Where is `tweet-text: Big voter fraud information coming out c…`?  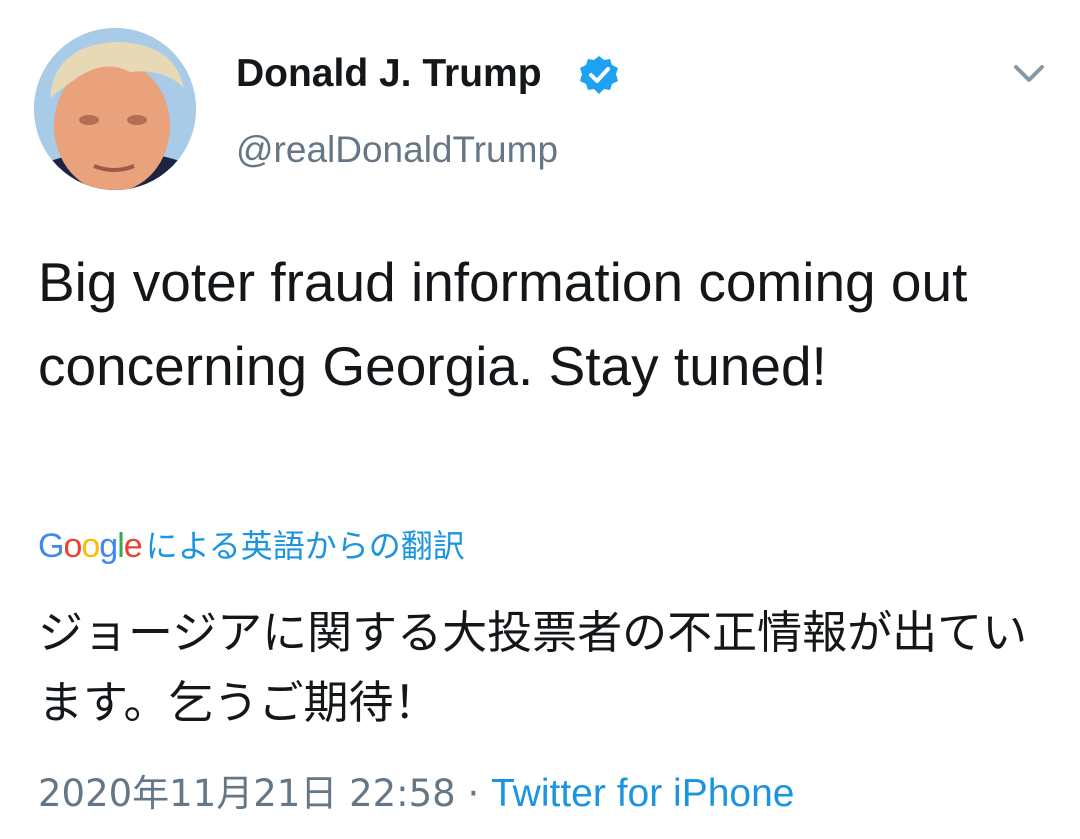
tweet-text: Big voter fraud information coming out c… is located at coordinates (503, 324).